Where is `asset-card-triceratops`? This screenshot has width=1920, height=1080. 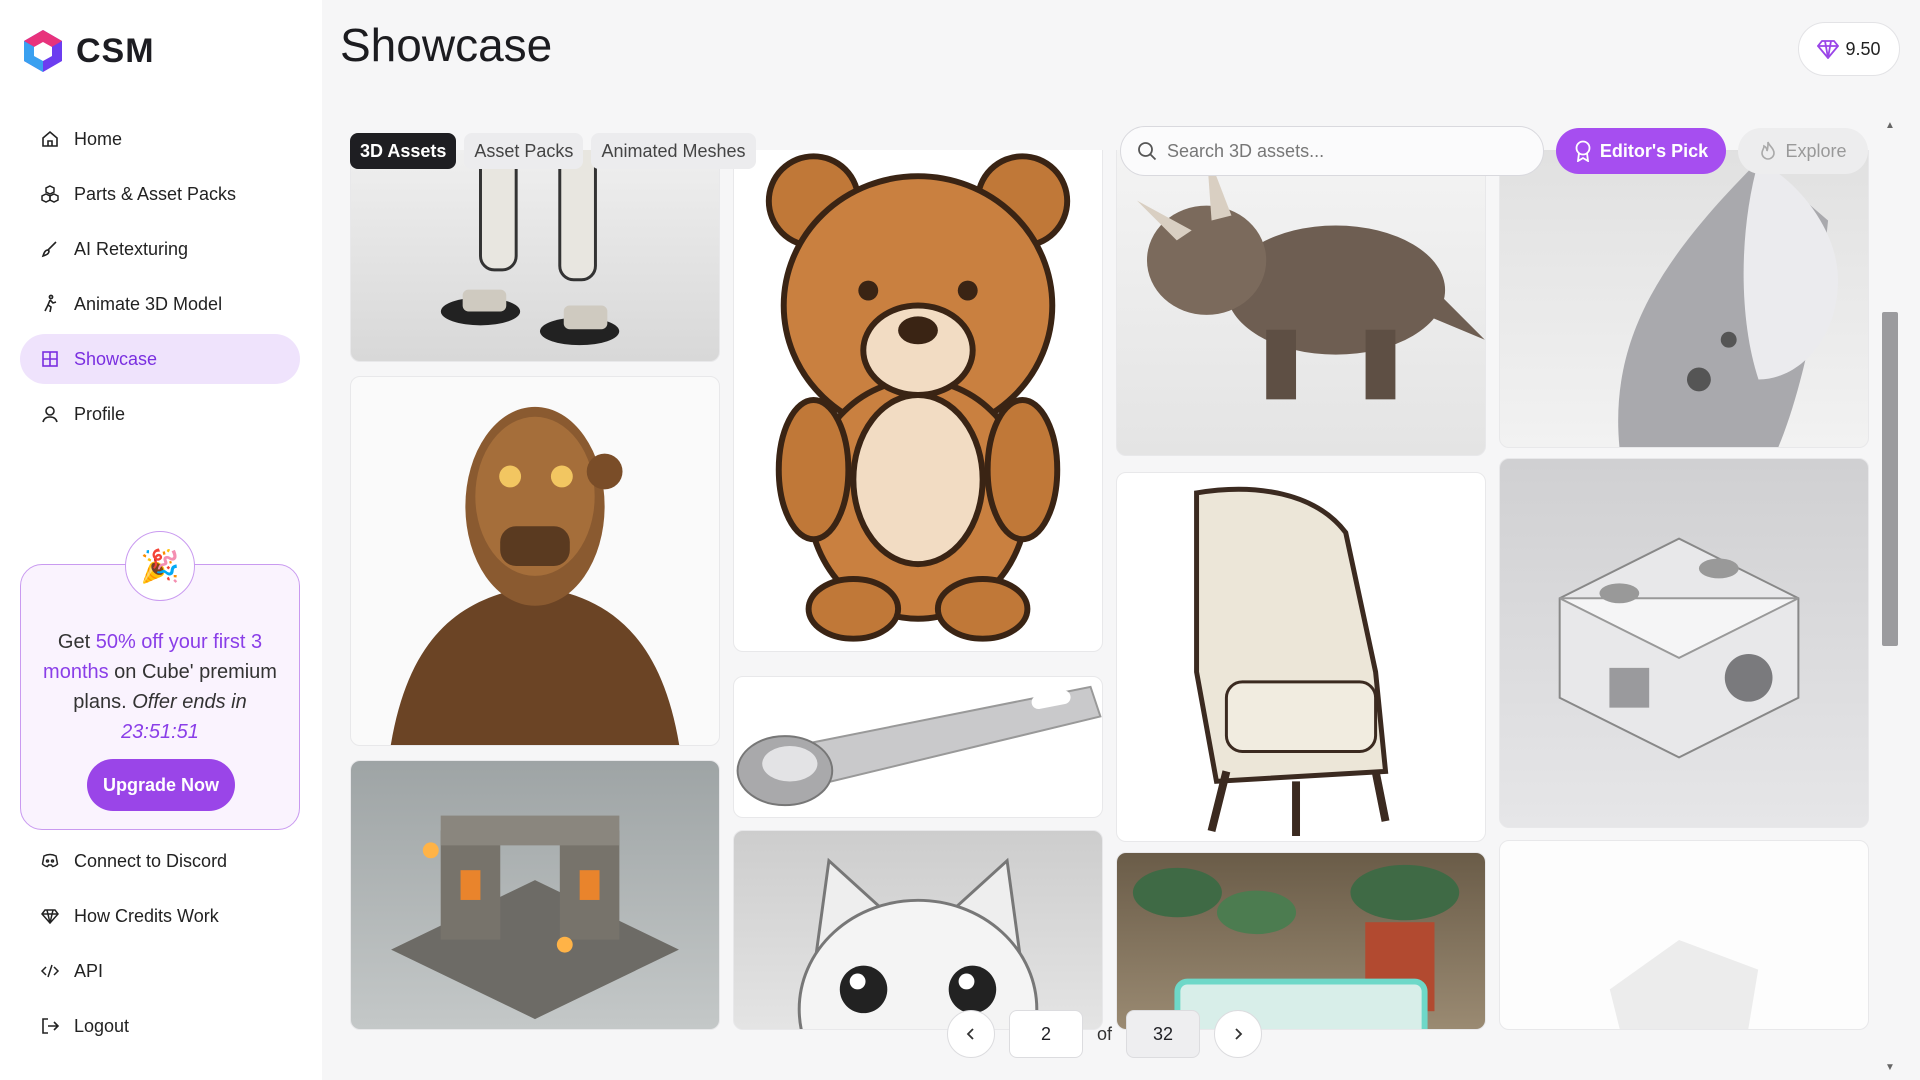 asset-card-triceratops is located at coordinates (1301, 303).